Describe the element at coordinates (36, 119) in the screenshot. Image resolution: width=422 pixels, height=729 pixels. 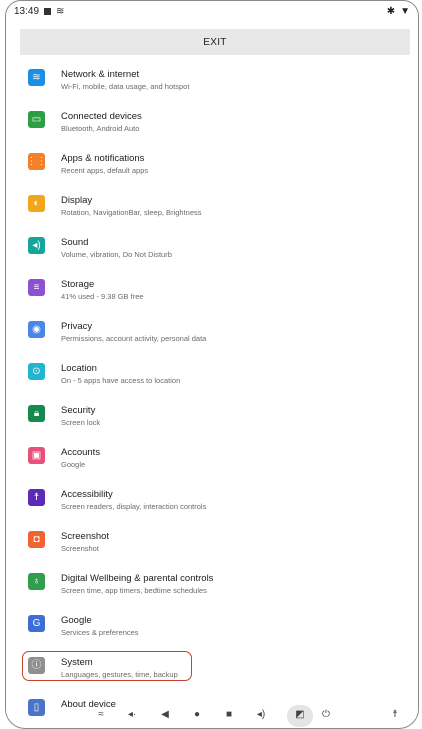
I see `connected-devices-icon: ▭` at that location.